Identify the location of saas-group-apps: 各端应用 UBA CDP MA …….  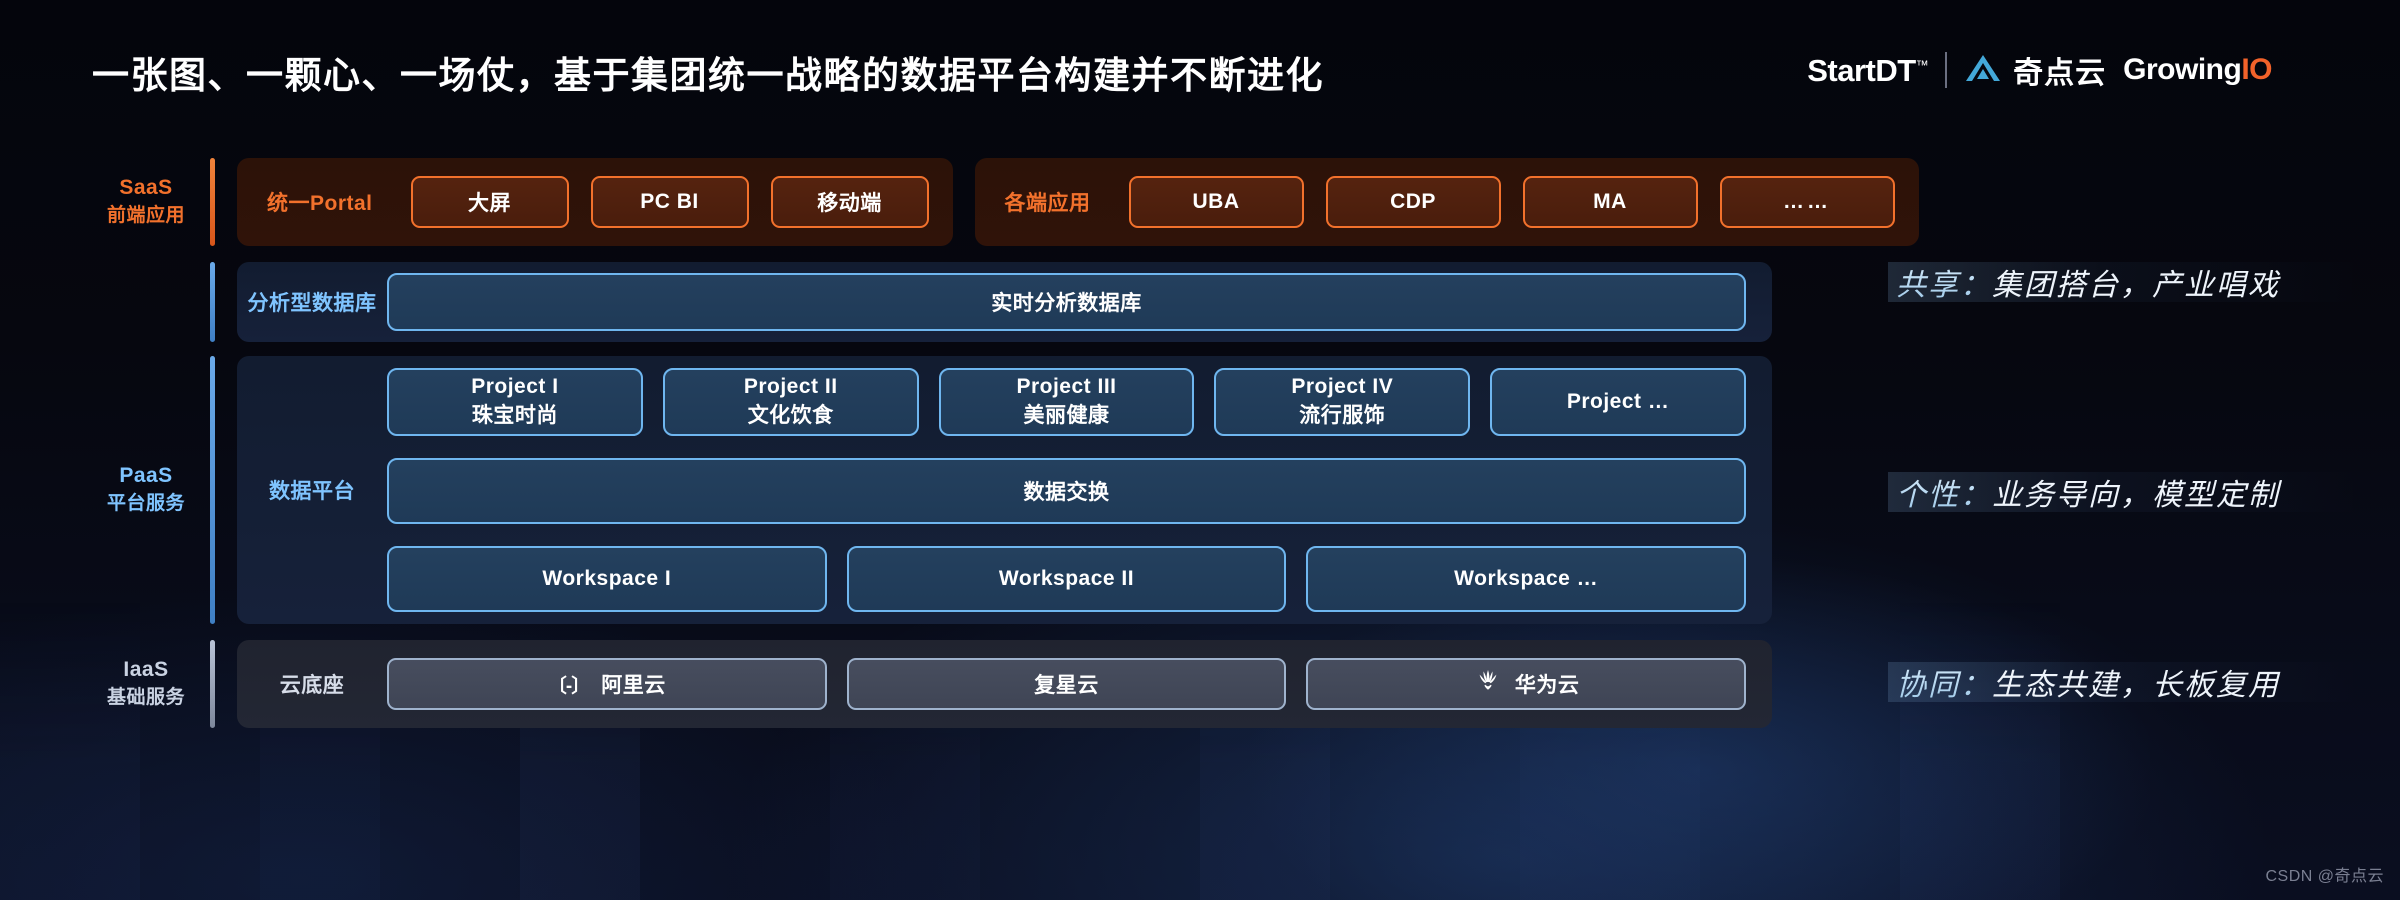
(1446, 202).